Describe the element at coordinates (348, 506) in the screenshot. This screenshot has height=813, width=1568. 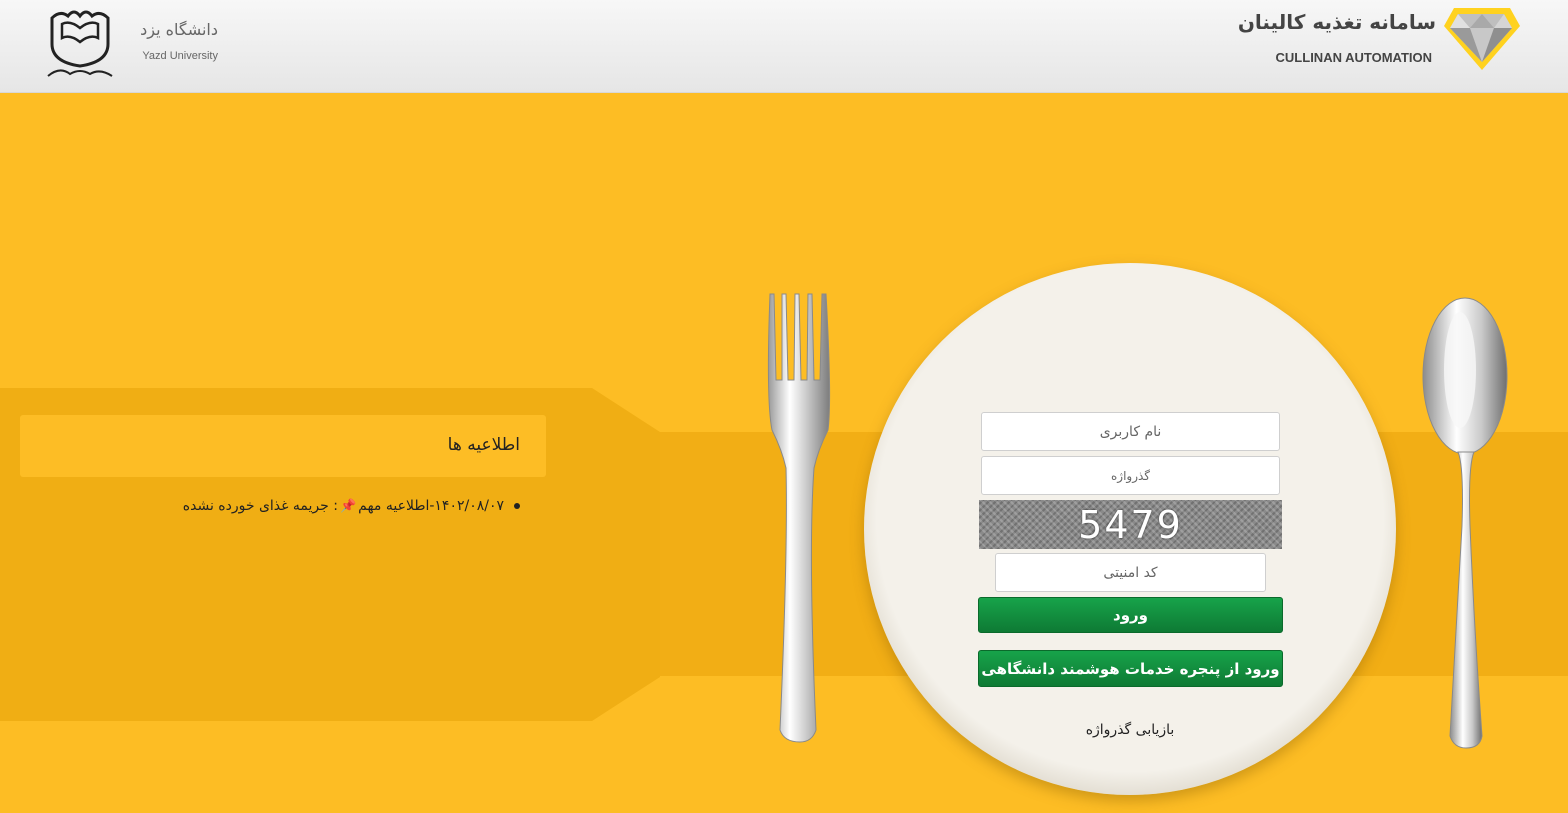
I see `pin-icon: 📌` at that location.